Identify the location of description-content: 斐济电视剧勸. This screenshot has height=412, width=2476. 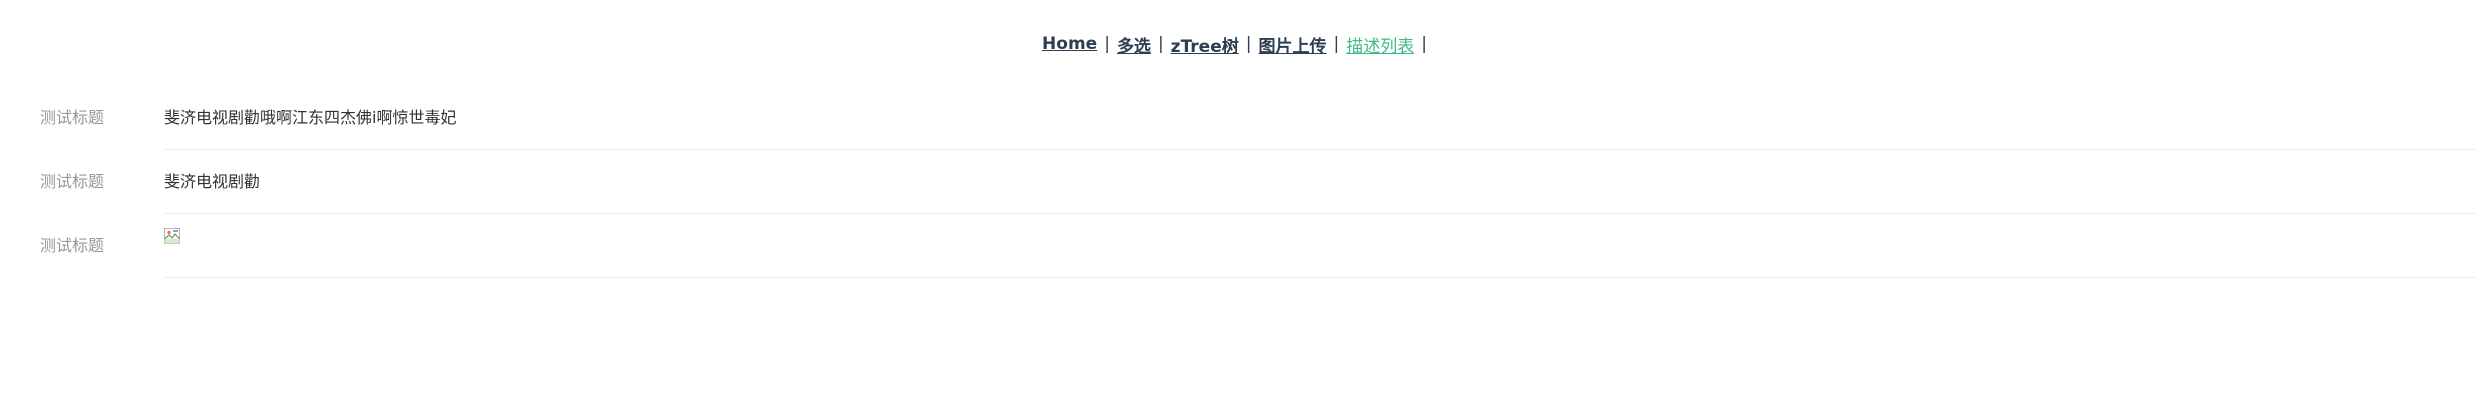
(1320, 182).